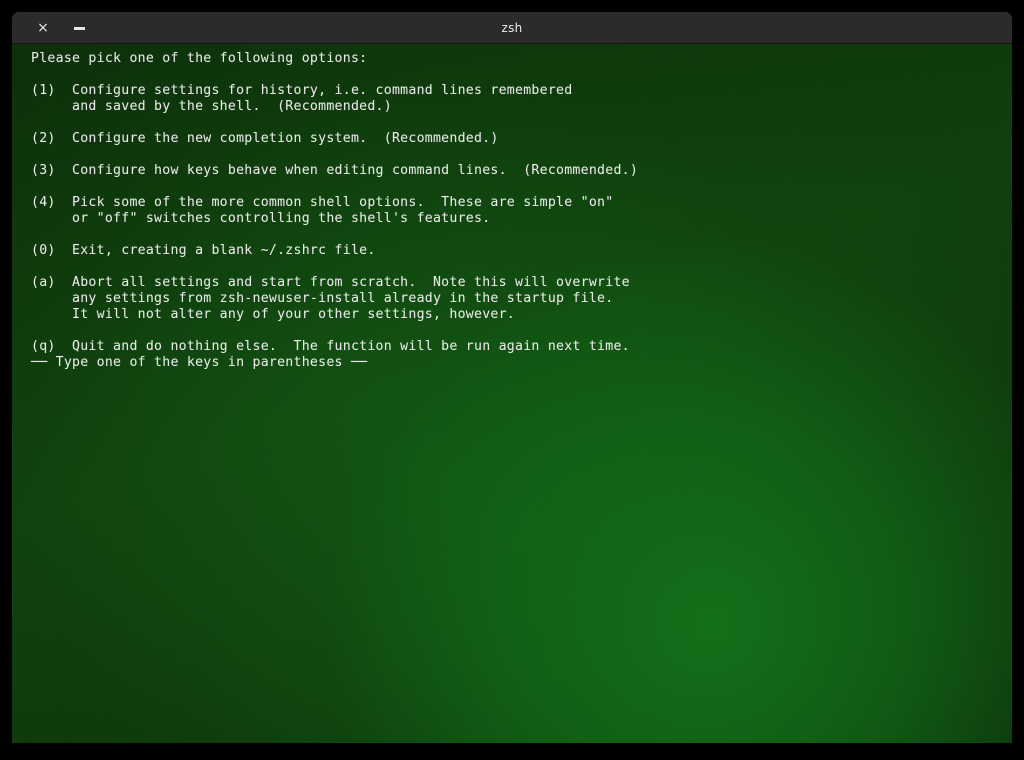 The width and height of the screenshot is (1024, 760). I want to click on window-titlebar: × zsh, so click(512, 28).